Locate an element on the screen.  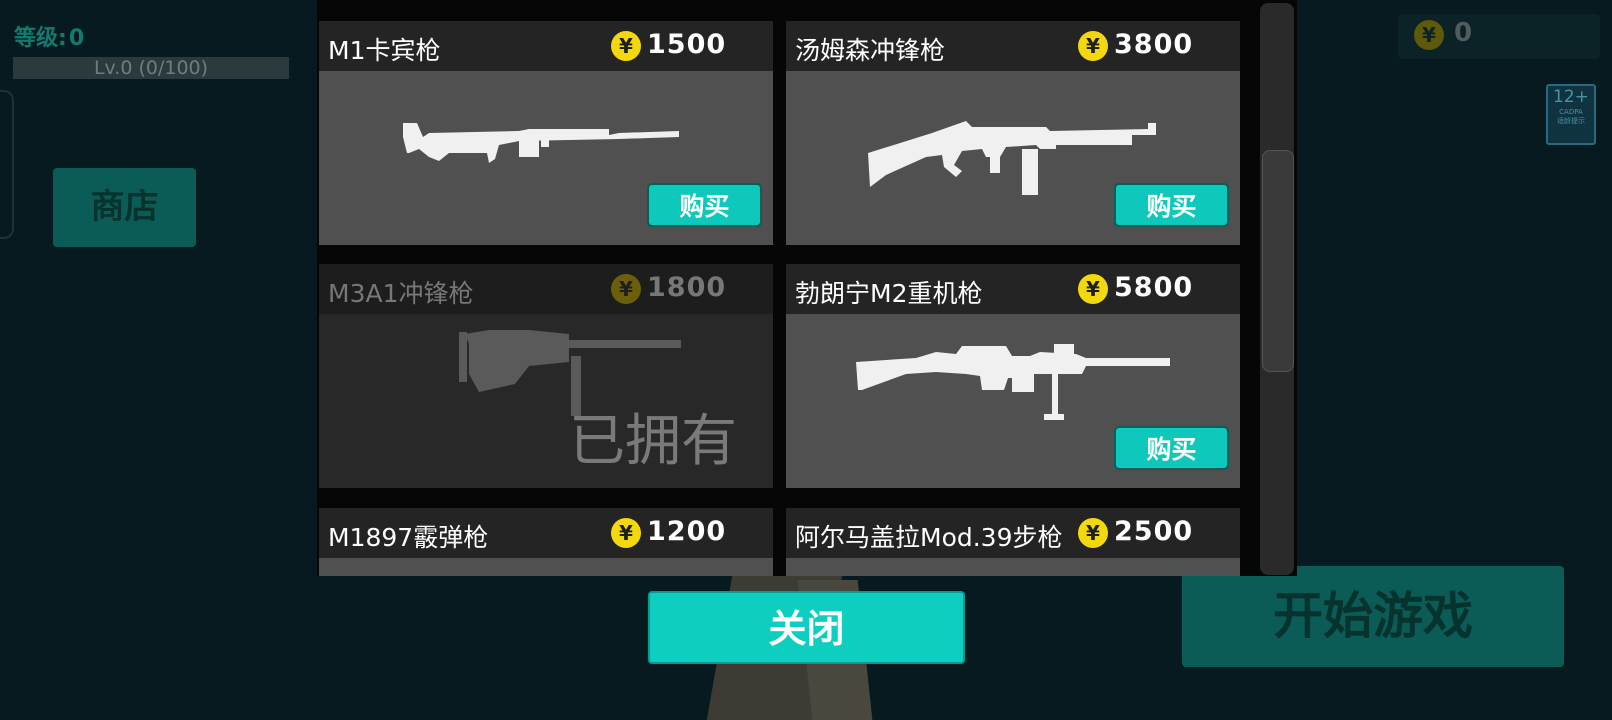
side-panel-edge is located at coordinates (7, 164).